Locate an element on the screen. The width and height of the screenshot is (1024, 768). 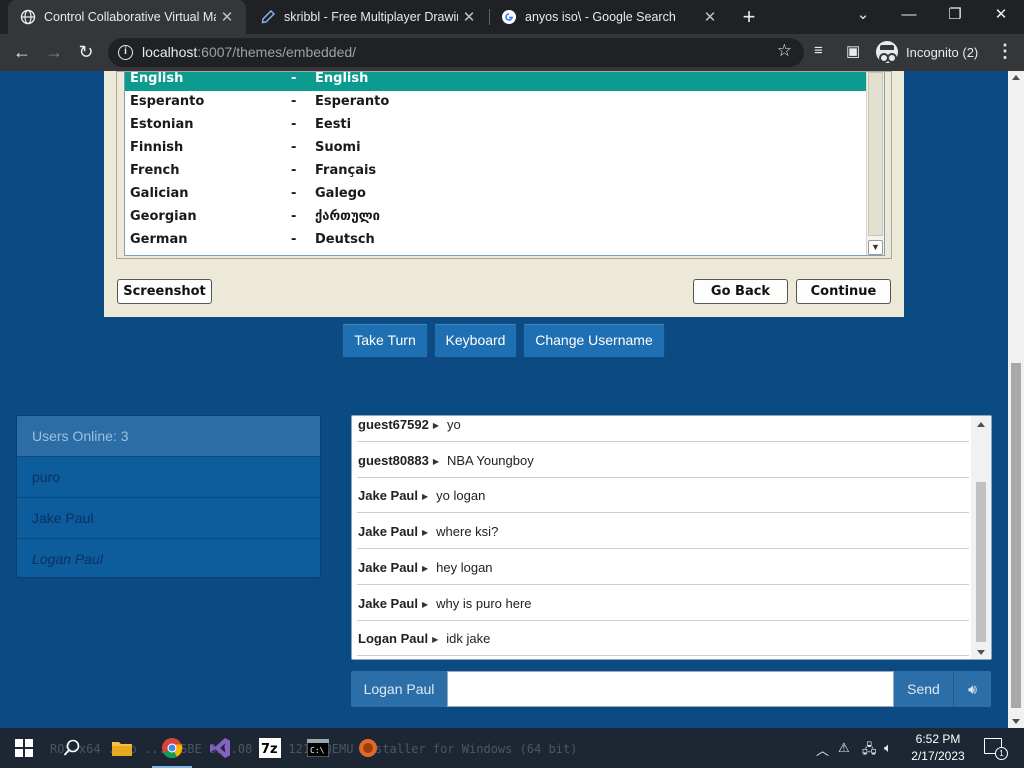
site-info-icon: i is located at coordinates (125, 52).